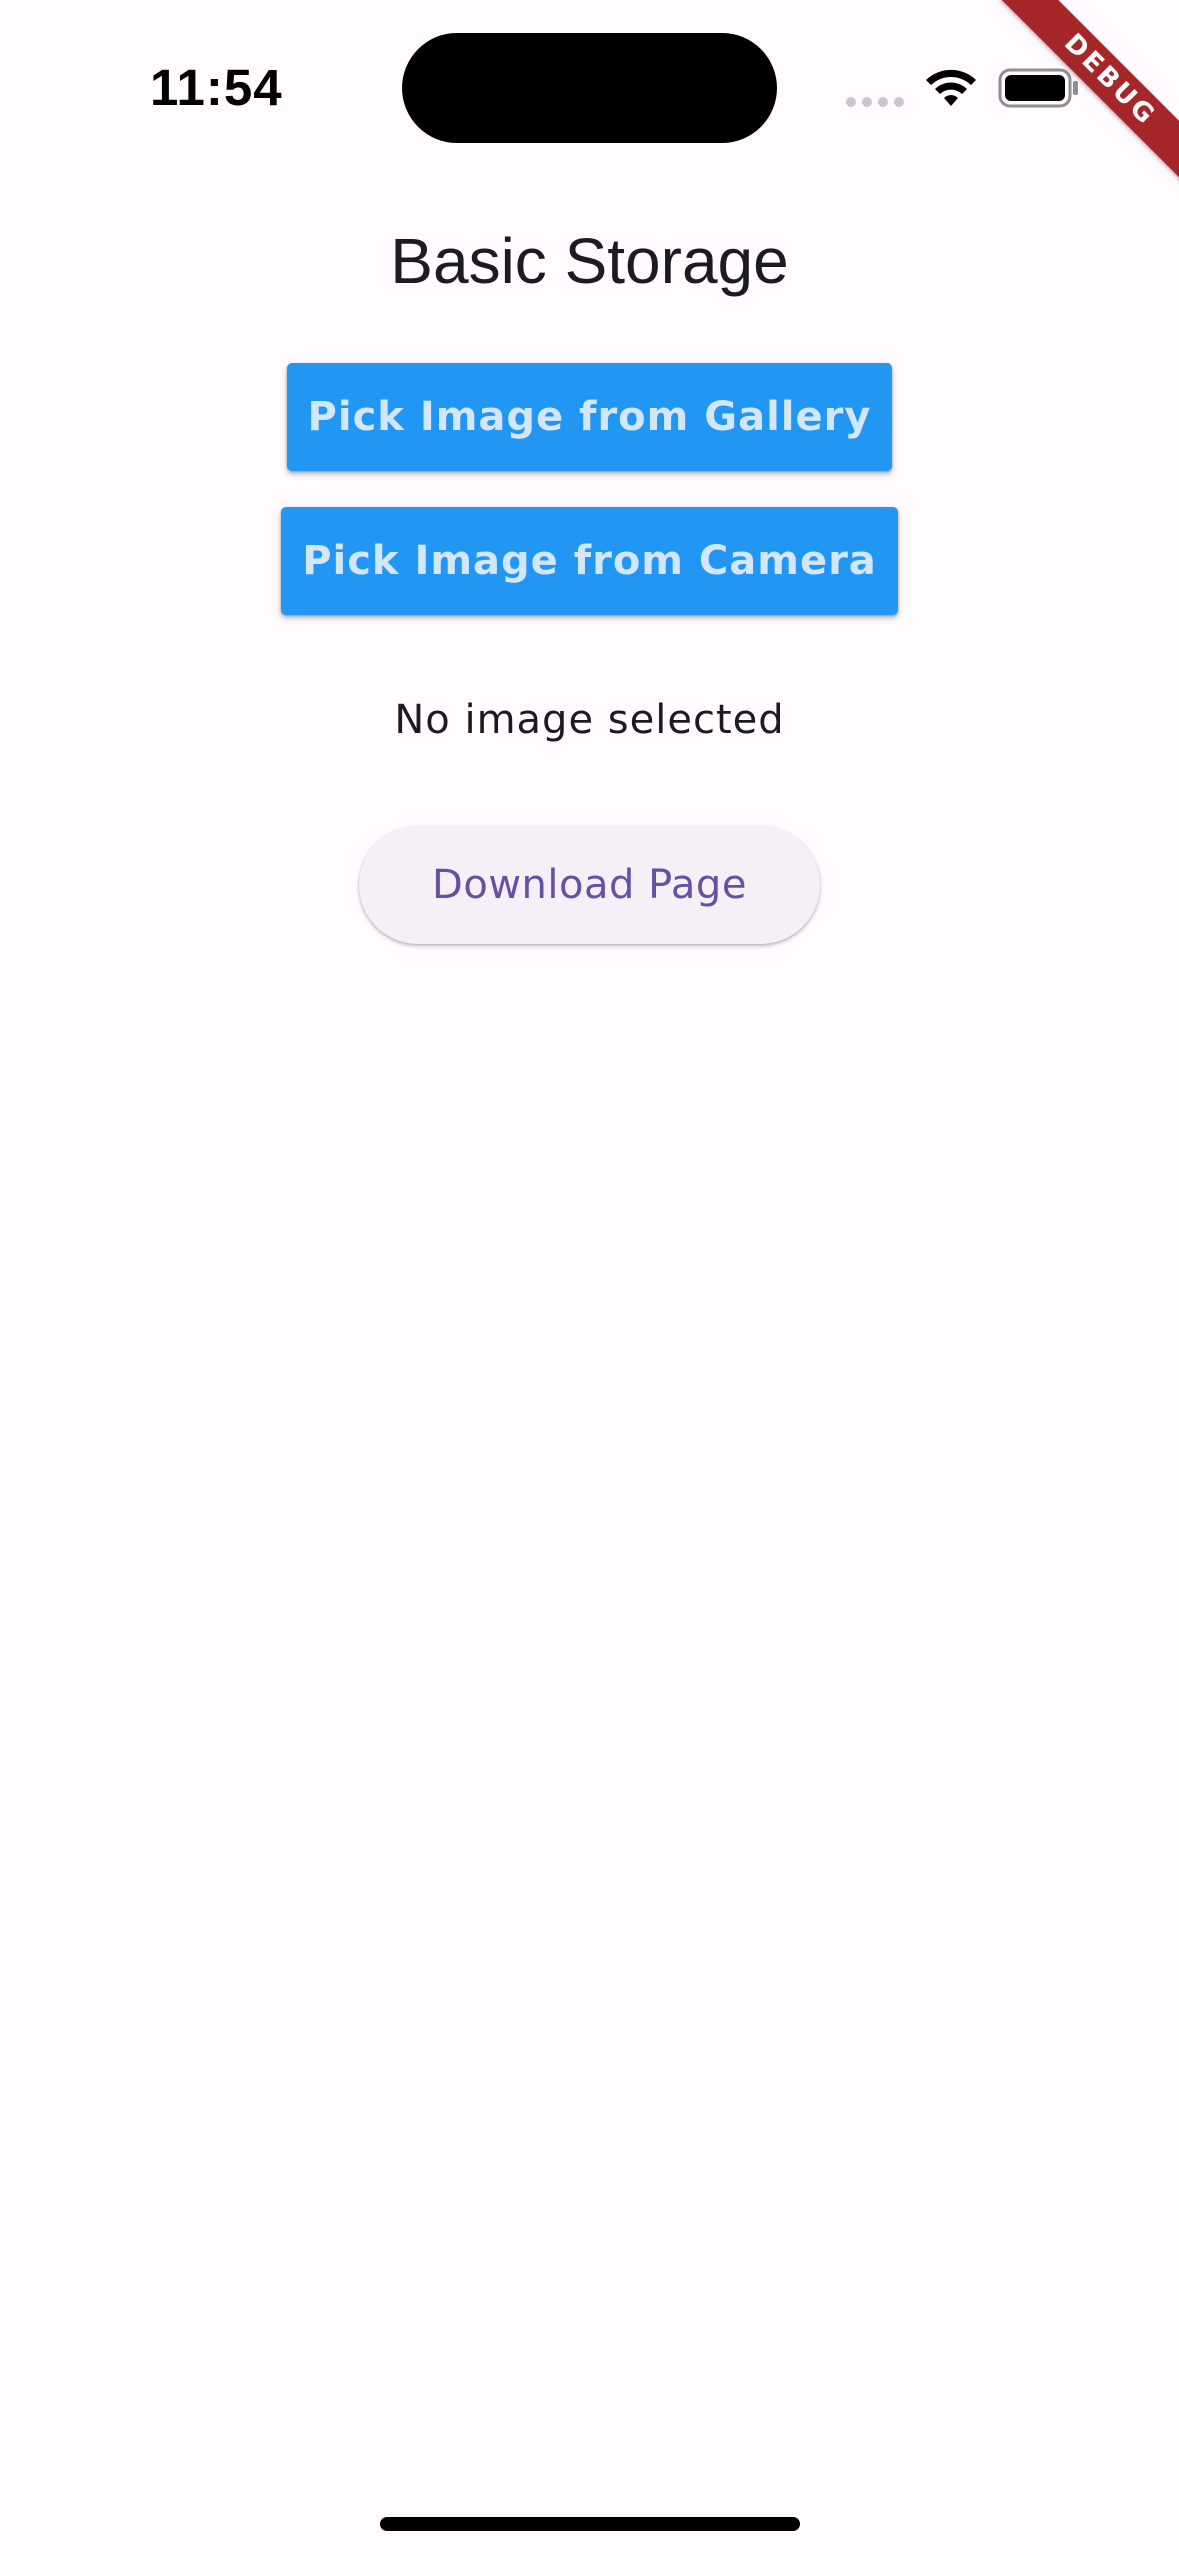  Describe the element at coordinates (216, 87) in the screenshot. I see `status-time: 11:54` at that location.